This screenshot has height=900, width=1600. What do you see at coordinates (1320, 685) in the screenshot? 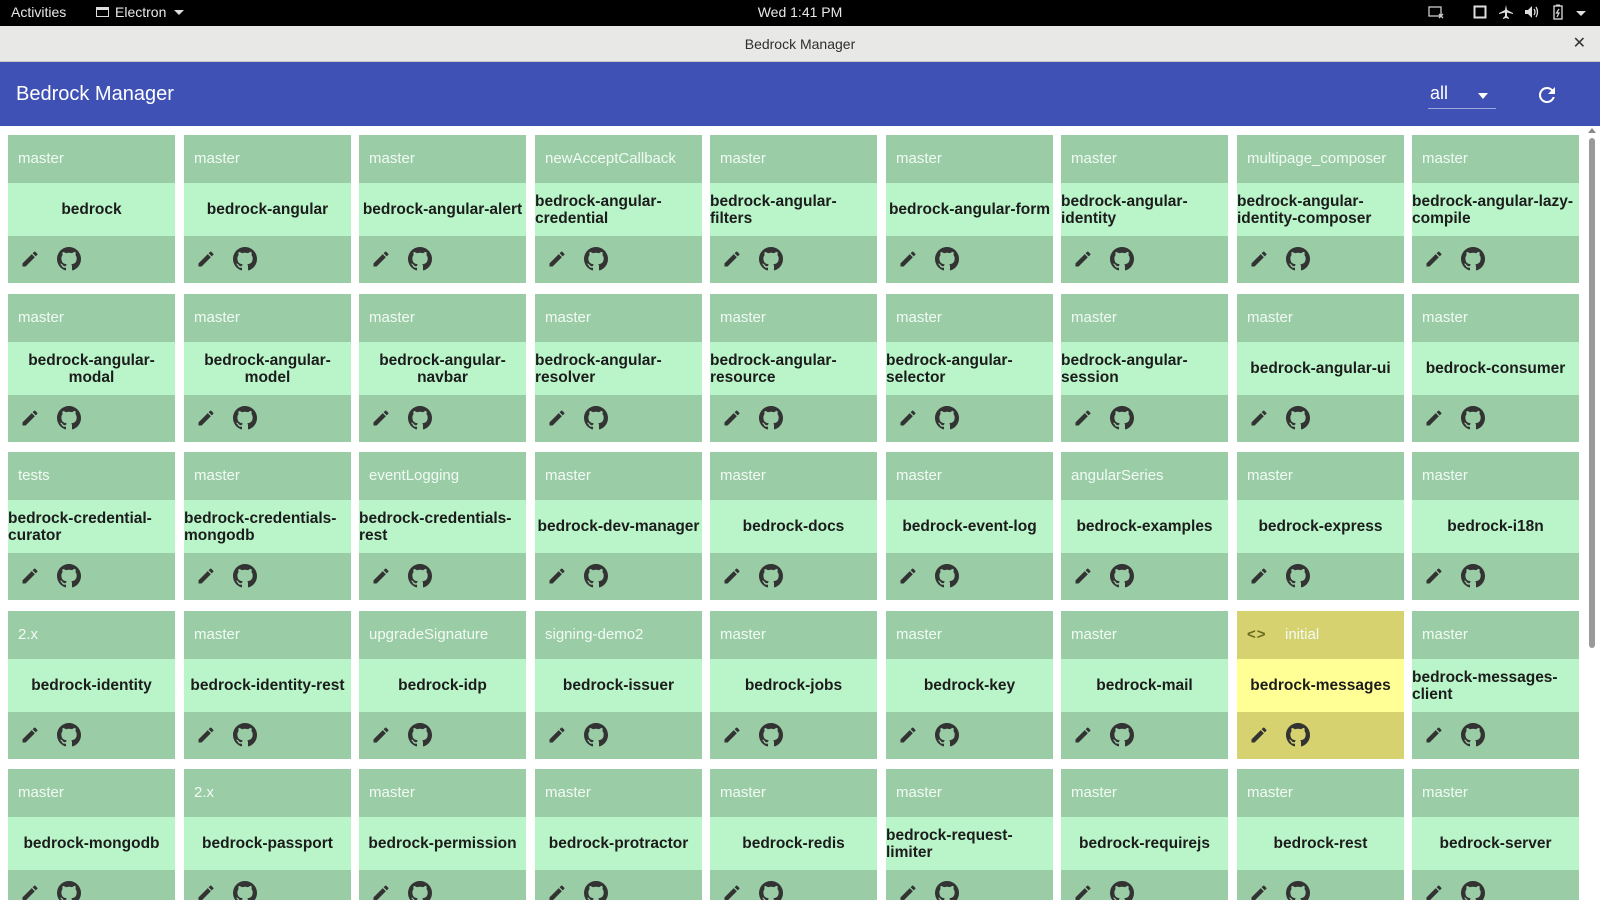
I see `repo-name: bedrock-messages` at bounding box center [1320, 685].